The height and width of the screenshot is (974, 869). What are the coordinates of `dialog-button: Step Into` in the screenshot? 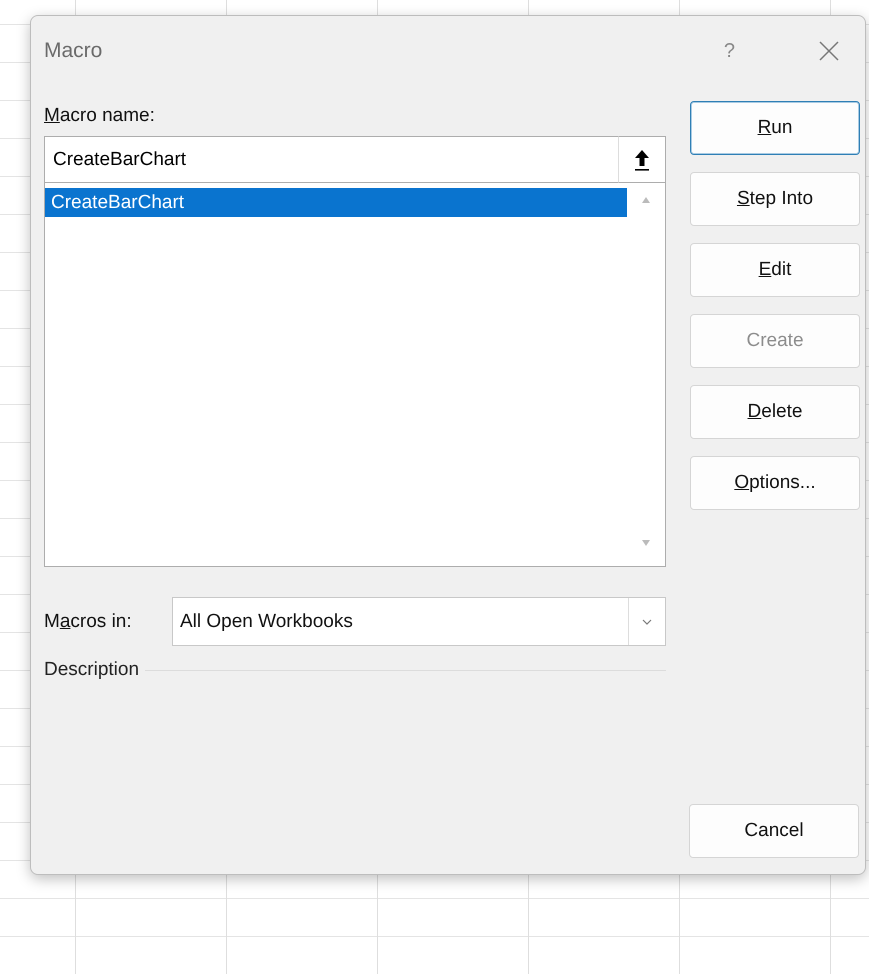 It's located at (775, 199).